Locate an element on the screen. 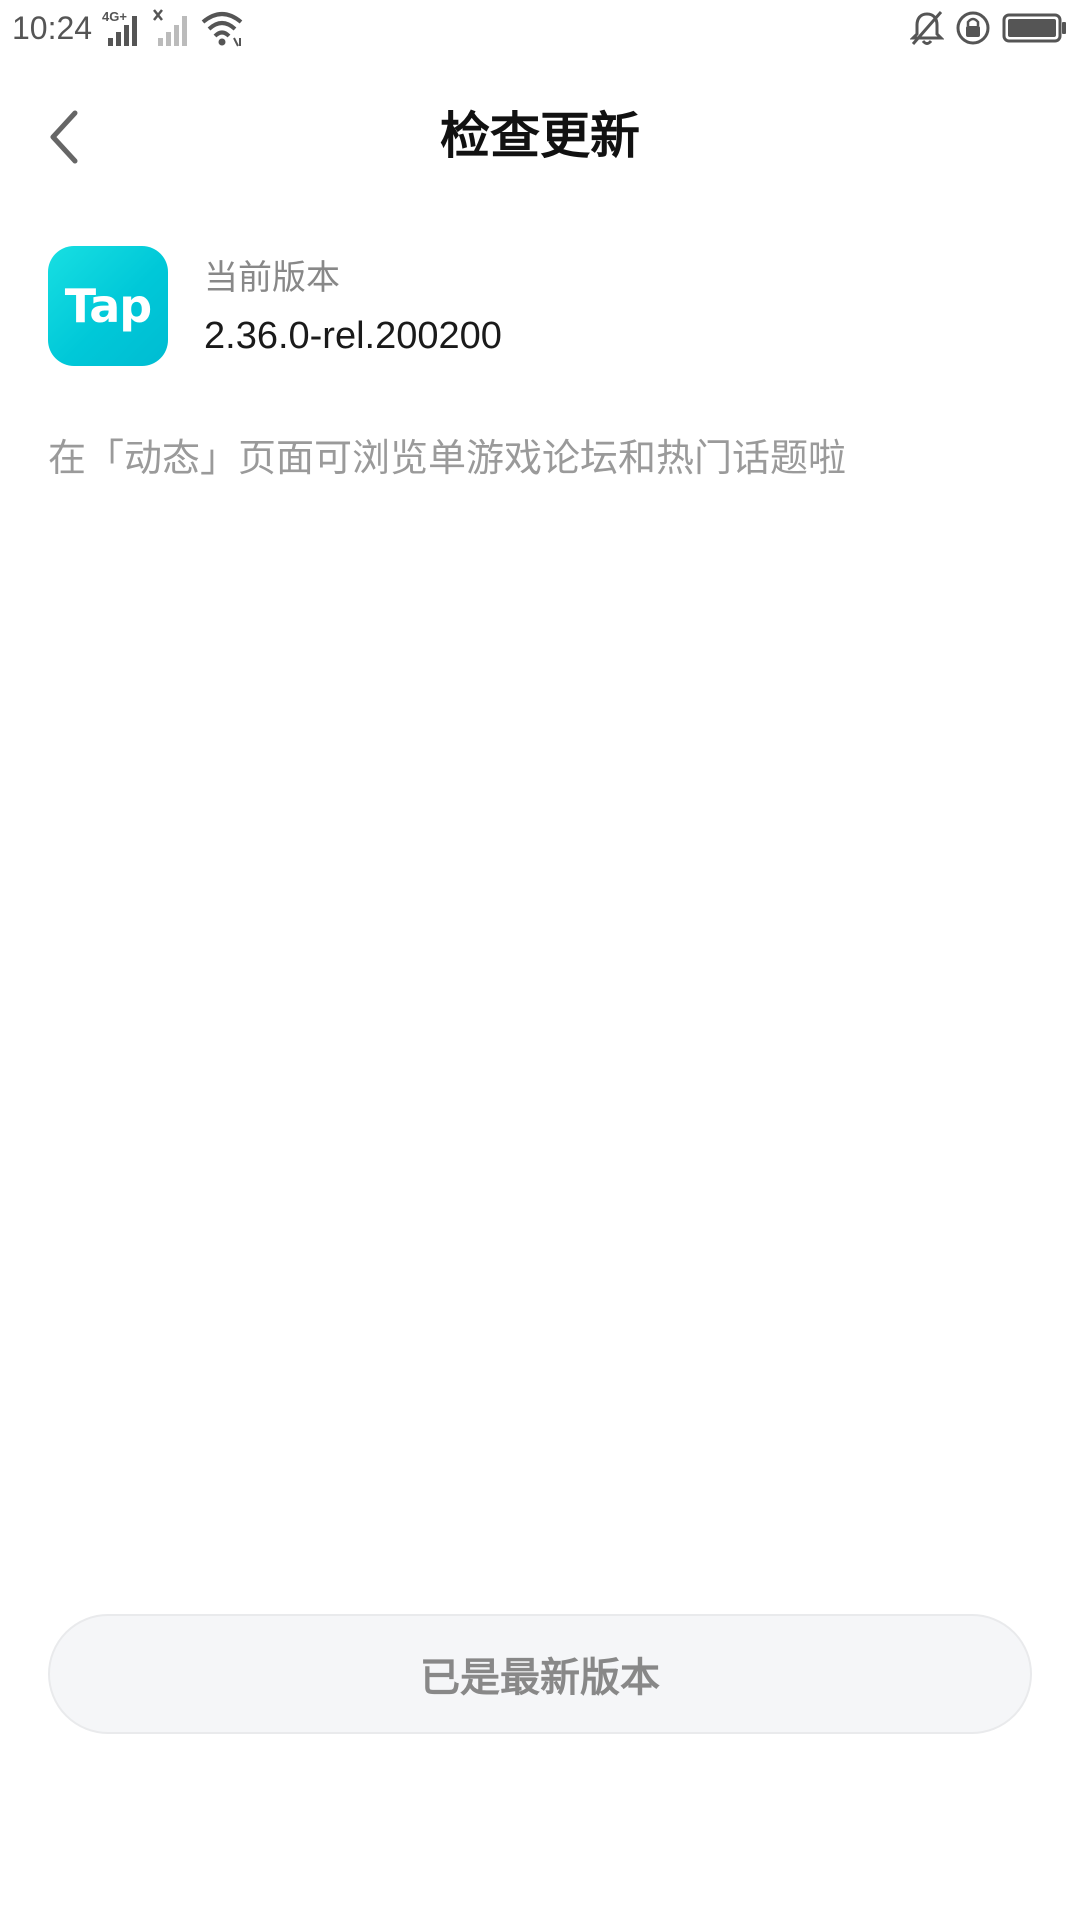  already-latest-button: 已是最新版本 is located at coordinates (540, 1674).